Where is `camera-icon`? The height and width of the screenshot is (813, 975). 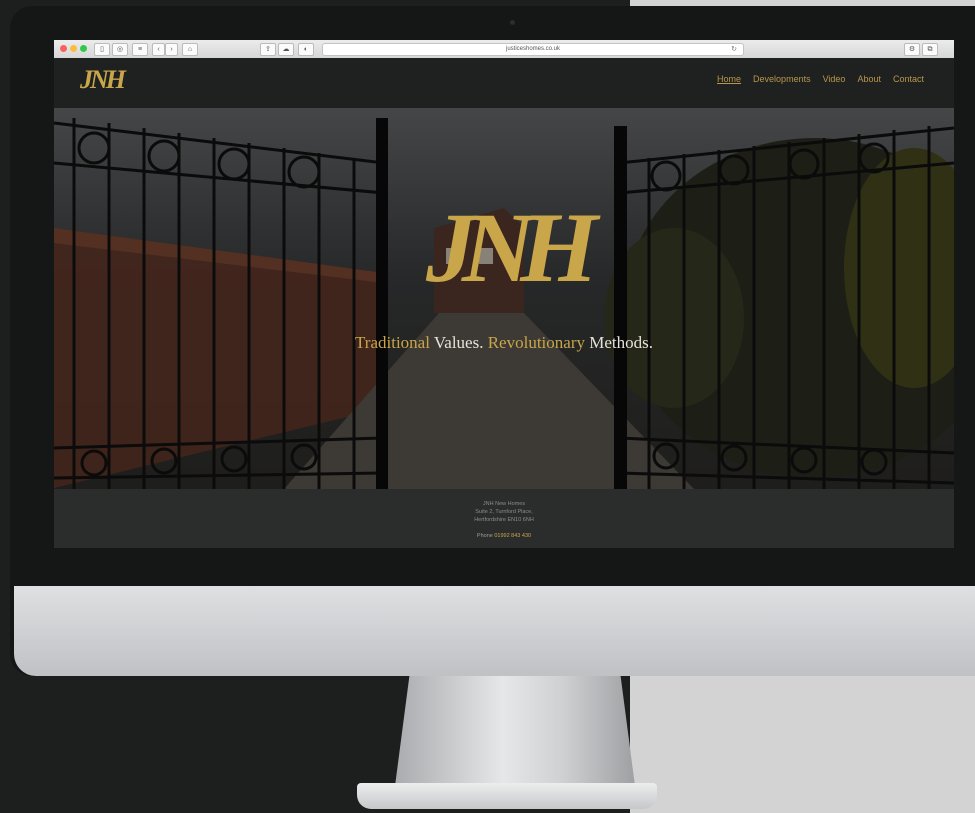
camera-icon is located at coordinates (512, 22).